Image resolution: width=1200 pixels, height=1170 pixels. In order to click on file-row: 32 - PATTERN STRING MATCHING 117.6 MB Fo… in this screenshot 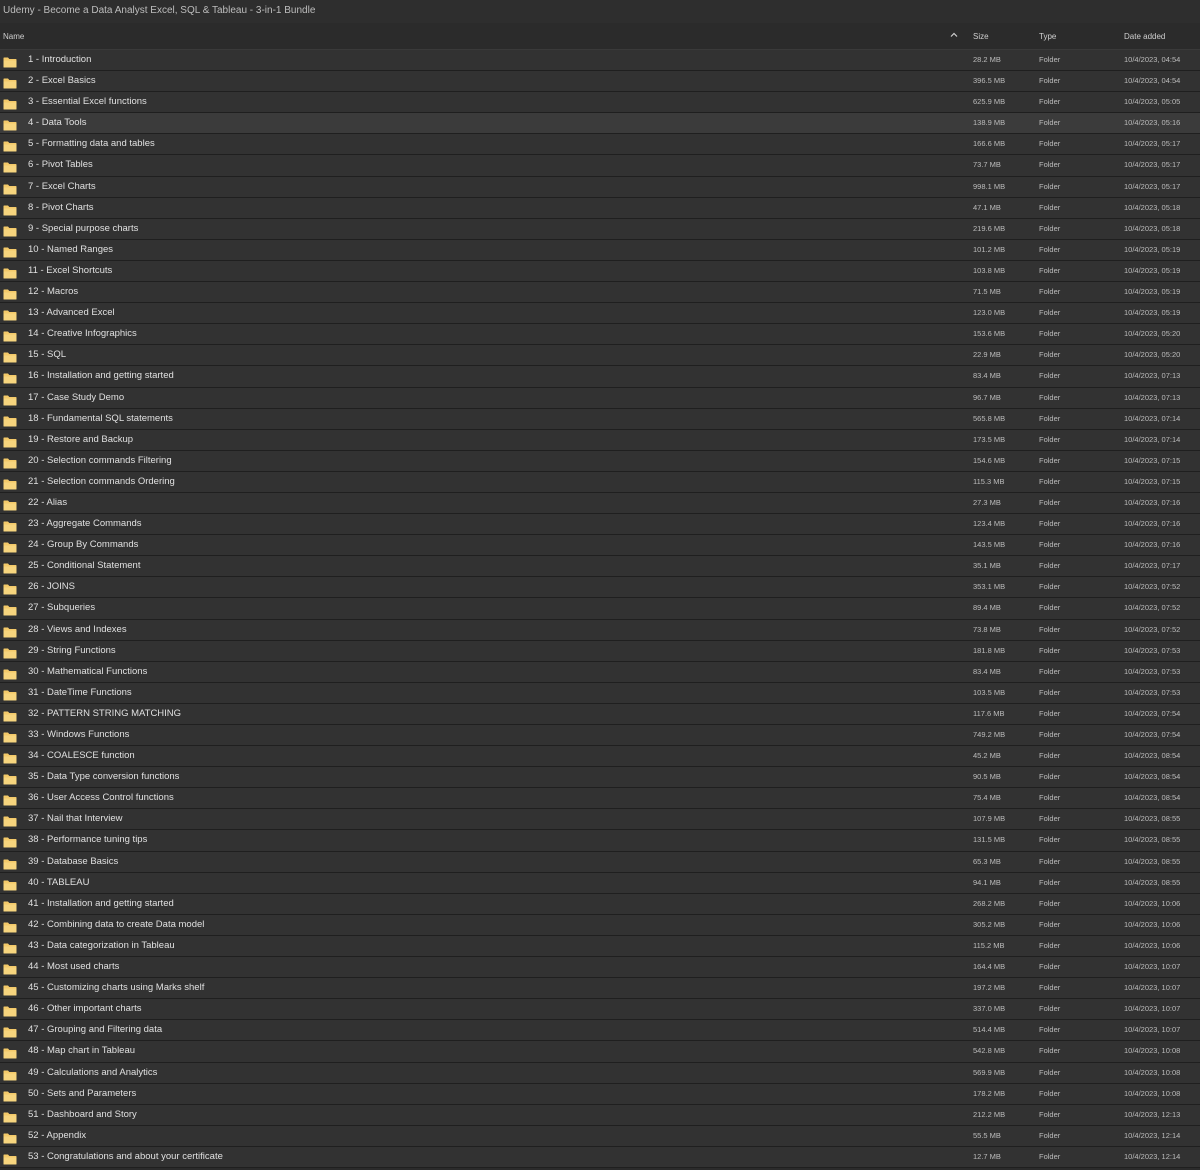, I will do `click(600, 714)`.